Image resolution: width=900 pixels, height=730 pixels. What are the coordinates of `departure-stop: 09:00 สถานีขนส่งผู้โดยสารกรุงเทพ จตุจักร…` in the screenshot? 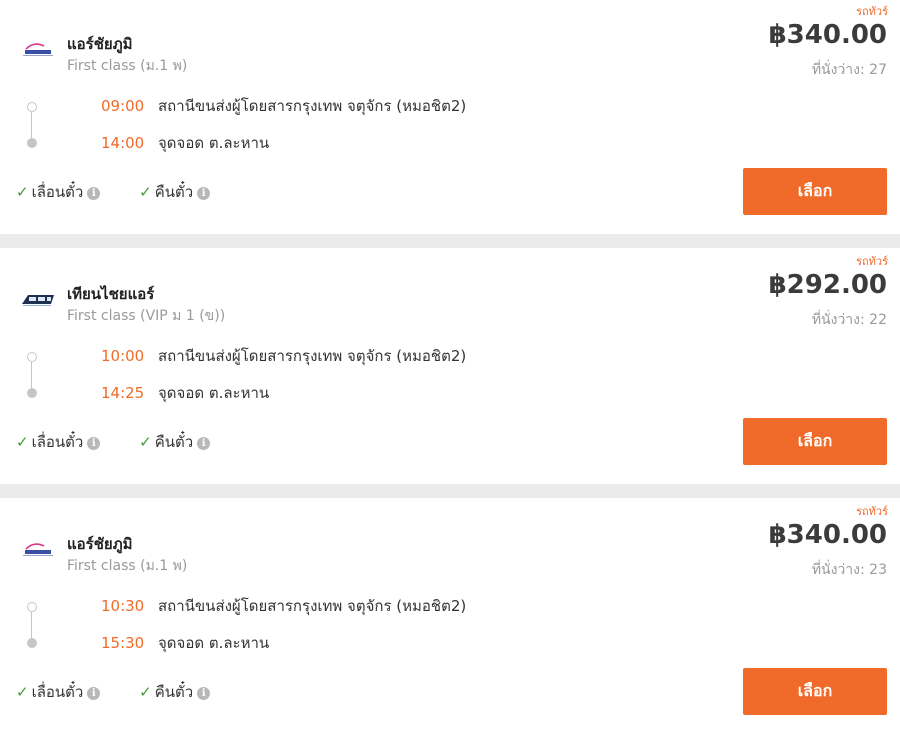 It's located at (283, 106).